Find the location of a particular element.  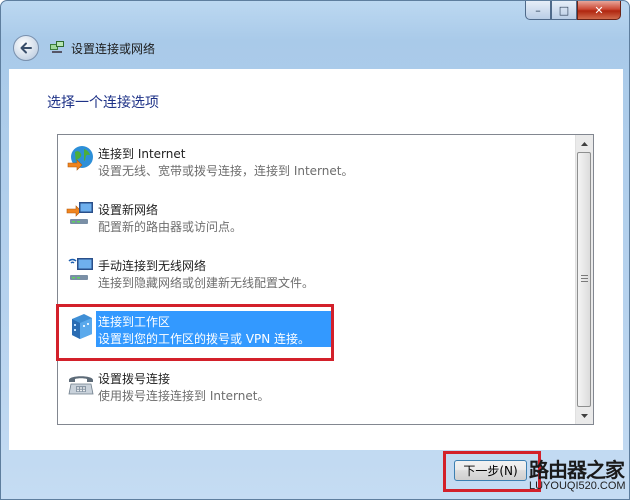

option-title: 设置新网络 is located at coordinates (128, 210).